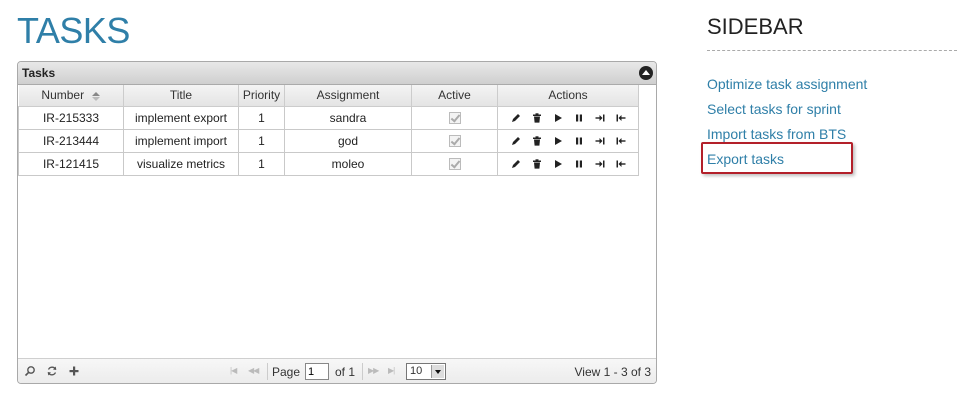 This screenshot has height=407, width=968. Describe the element at coordinates (337, 73) in the screenshot. I see `grid-caption-bar: Tasks` at that location.